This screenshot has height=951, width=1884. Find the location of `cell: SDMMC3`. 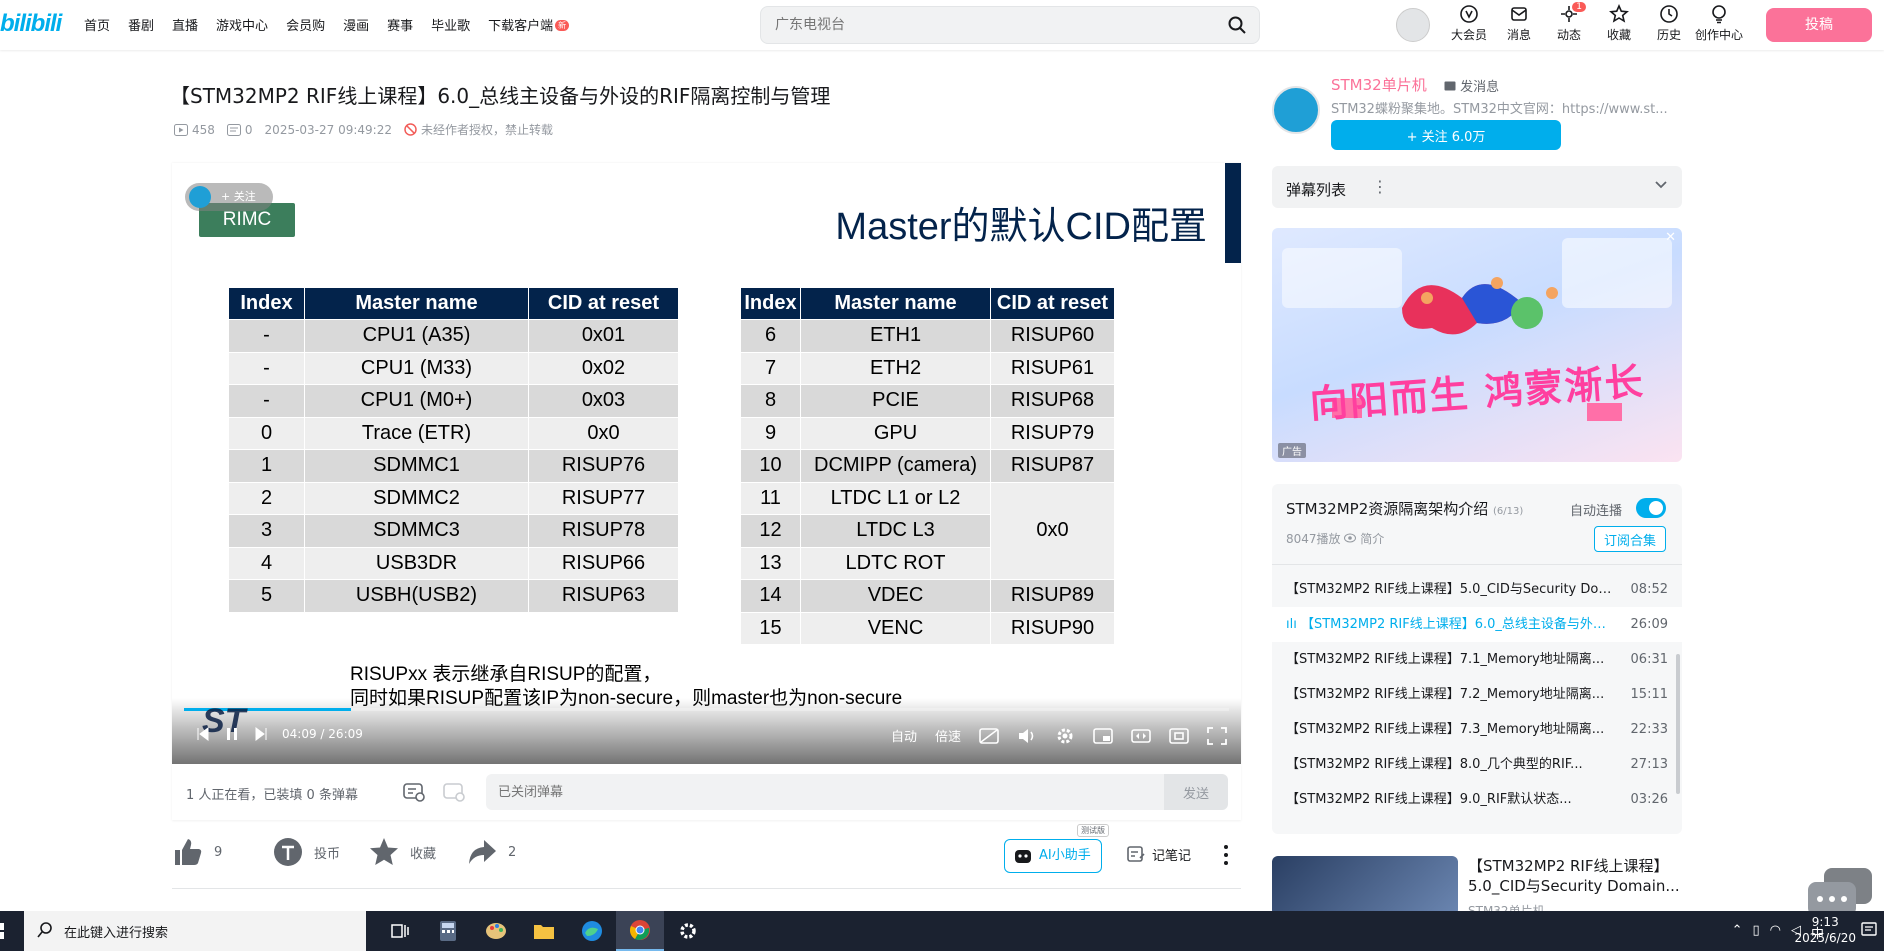

cell: SDMMC3 is located at coordinates (416, 531).